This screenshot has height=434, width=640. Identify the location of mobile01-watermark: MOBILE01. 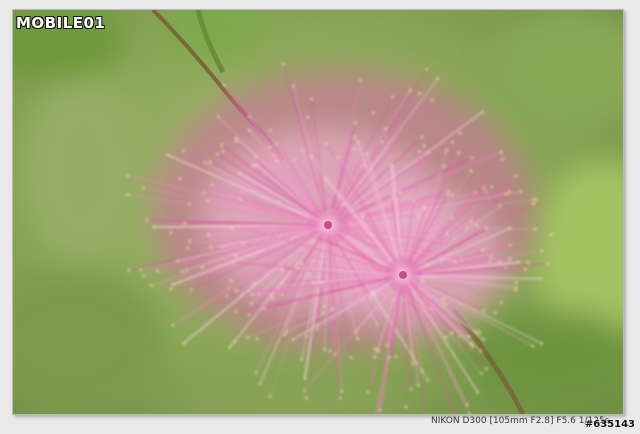
(60, 23).